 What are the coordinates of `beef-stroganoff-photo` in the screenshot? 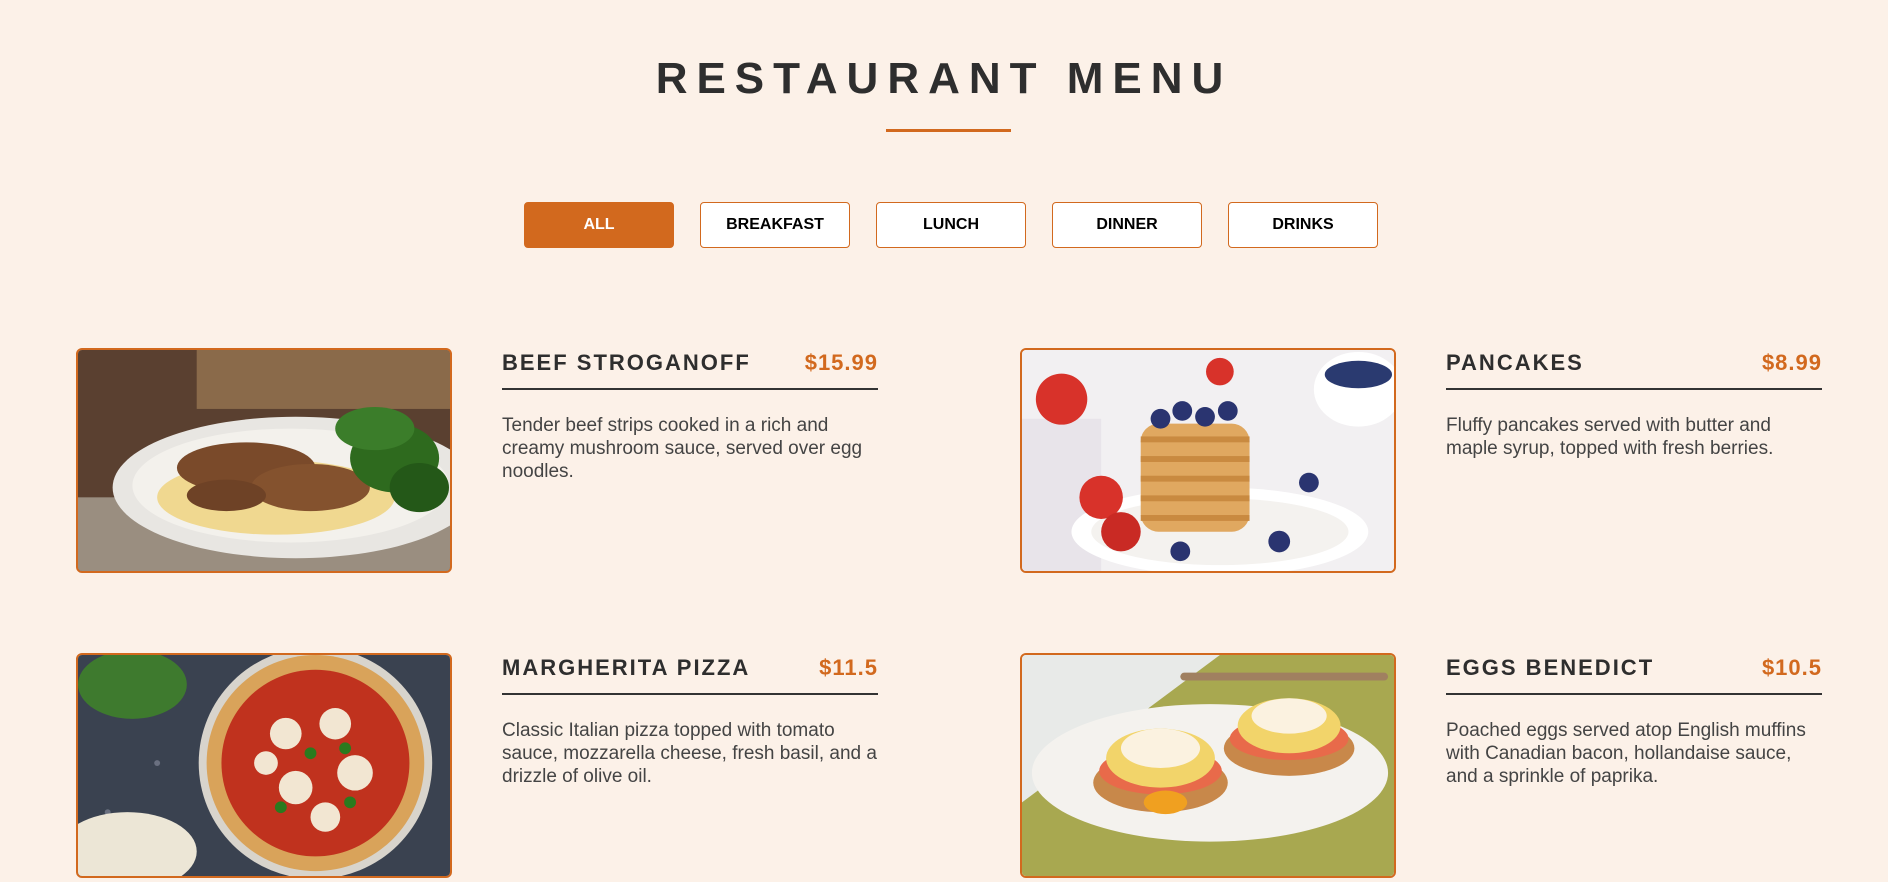 It's located at (264, 460).